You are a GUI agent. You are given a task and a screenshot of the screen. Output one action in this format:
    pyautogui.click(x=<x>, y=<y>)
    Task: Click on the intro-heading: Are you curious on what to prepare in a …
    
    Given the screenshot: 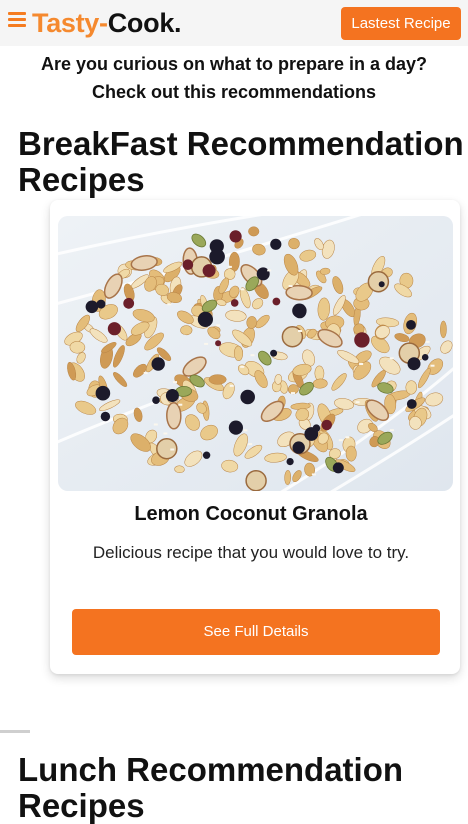 What is the action you would take?
    pyautogui.click(x=234, y=78)
    